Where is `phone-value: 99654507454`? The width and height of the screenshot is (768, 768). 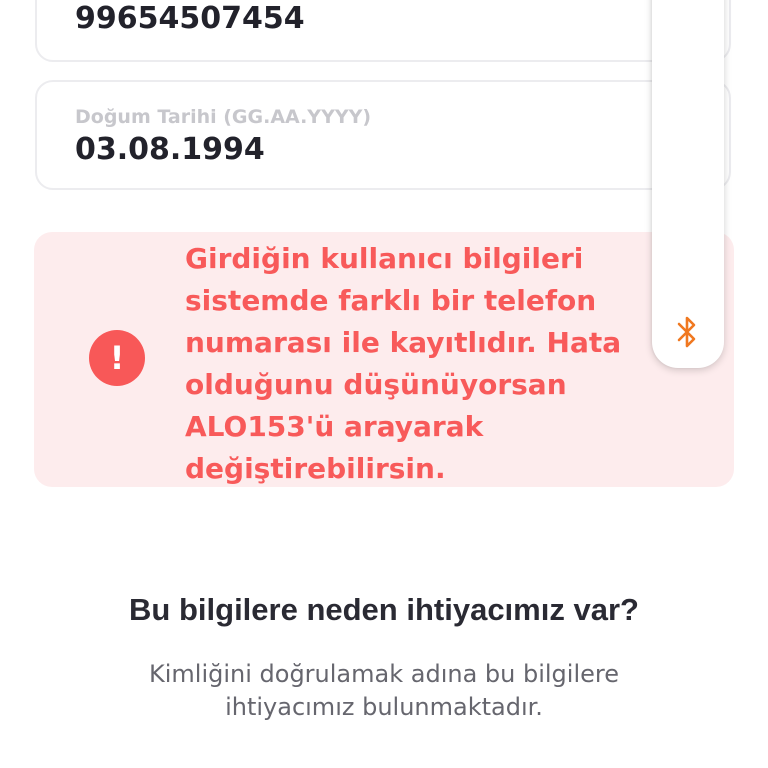 phone-value: 99654507454 is located at coordinates (190, 18).